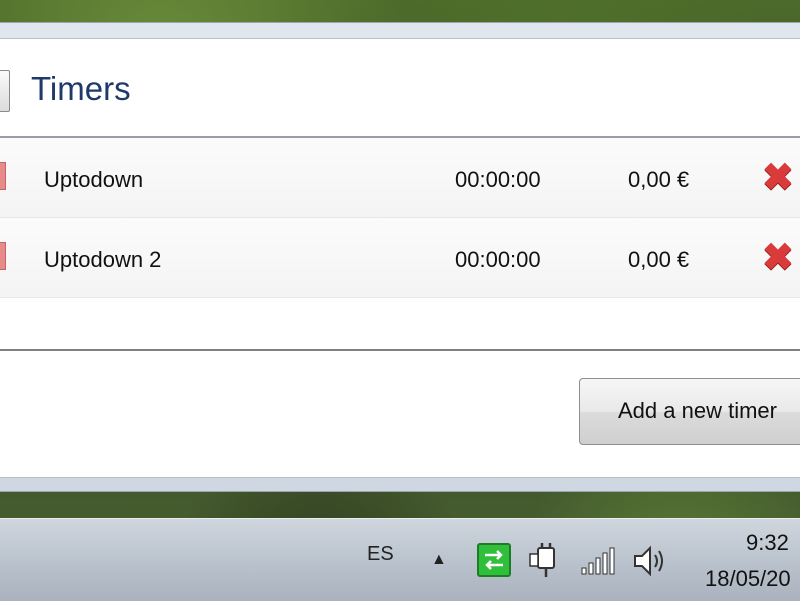 Image resolution: width=800 pixels, height=601 pixels. I want to click on app-icon, so click(5, 91).